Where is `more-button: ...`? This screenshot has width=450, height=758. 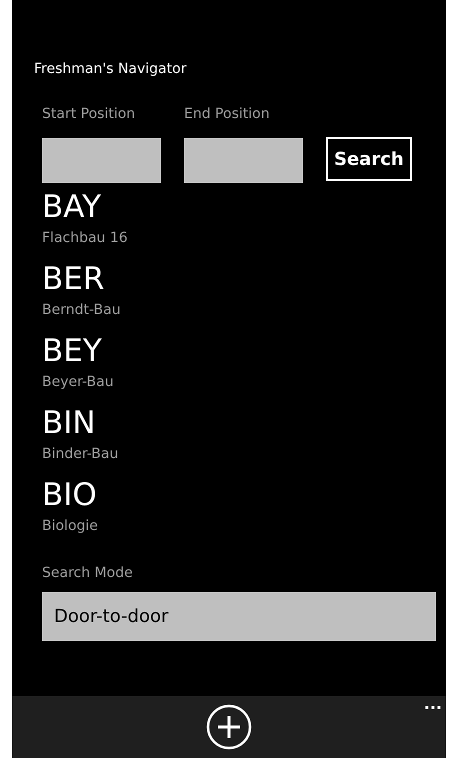 more-button: ... is located at coordinates (433, 704).